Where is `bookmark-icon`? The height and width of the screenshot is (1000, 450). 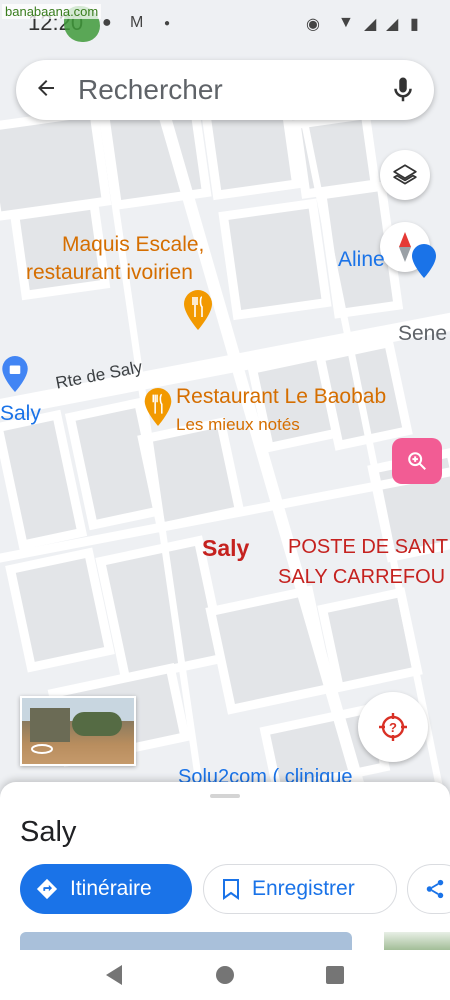
bookmark-icon is located at coordinates (231, 889).